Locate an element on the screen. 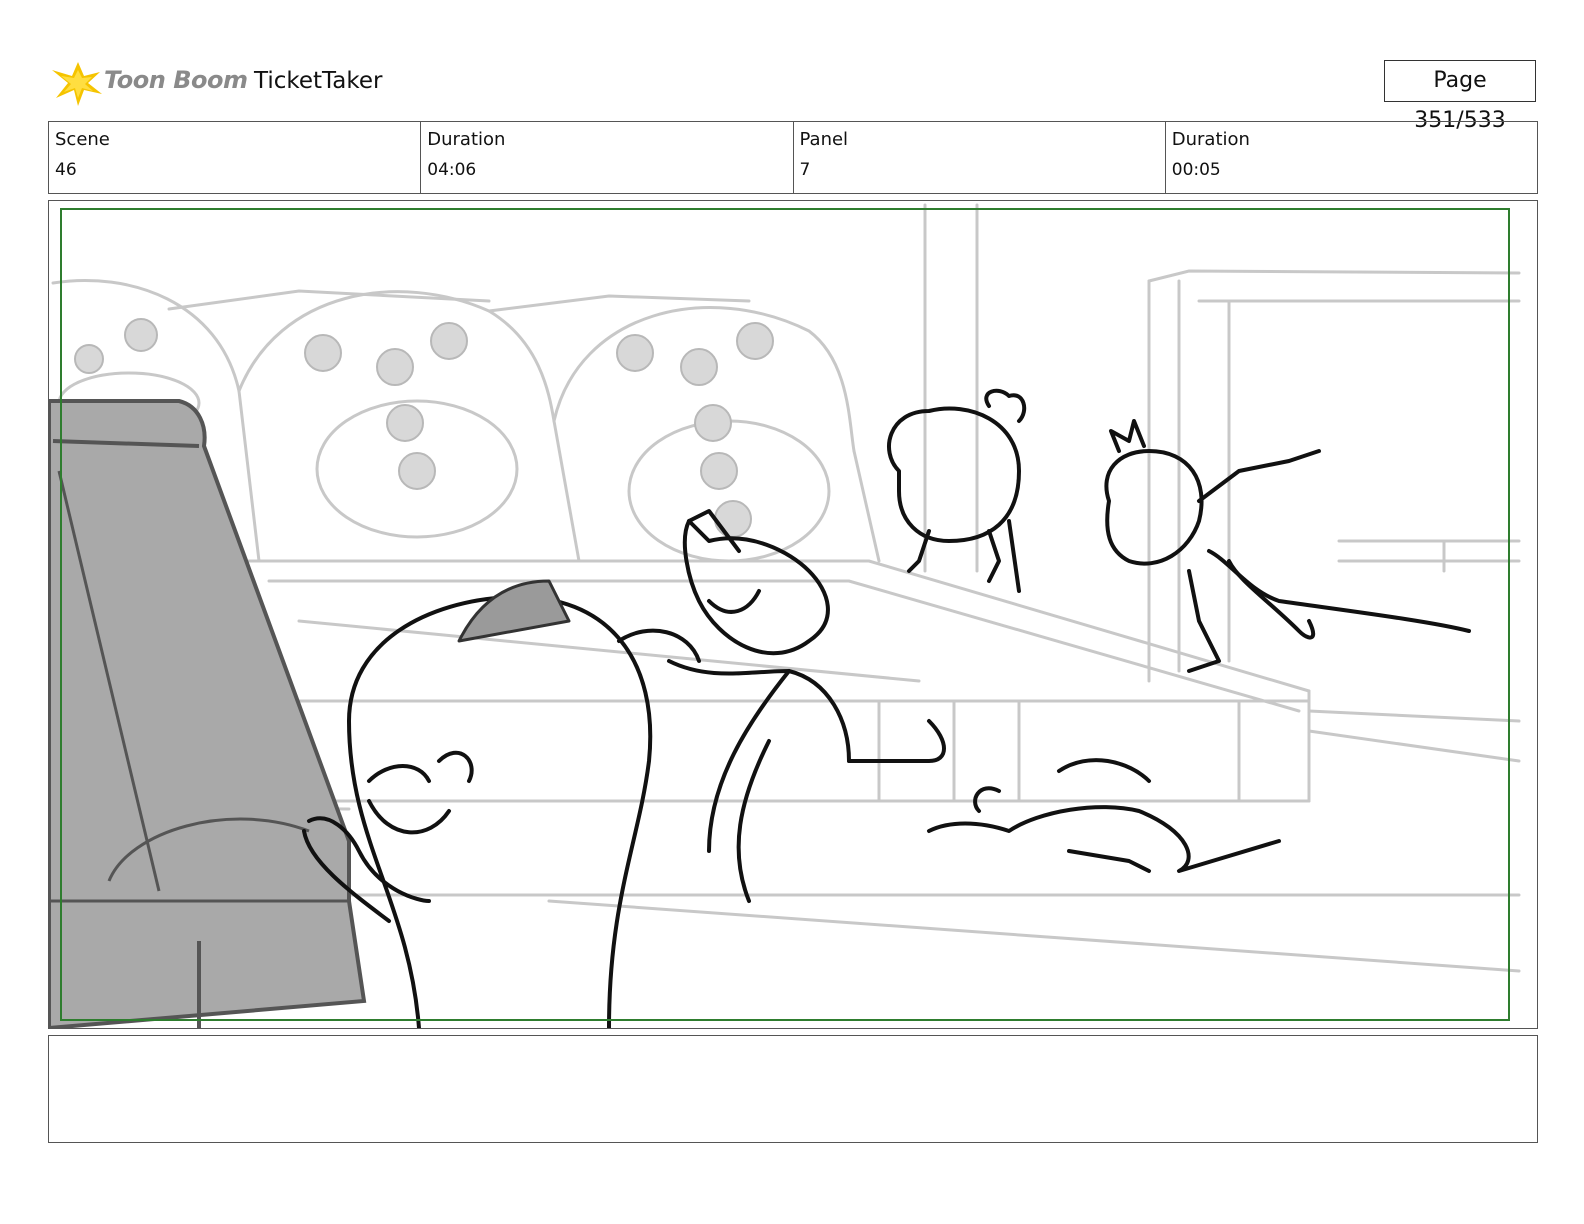 The image size is (1584, 1224). panel-duration-label: Duration is located at coordinates (1210, 139).